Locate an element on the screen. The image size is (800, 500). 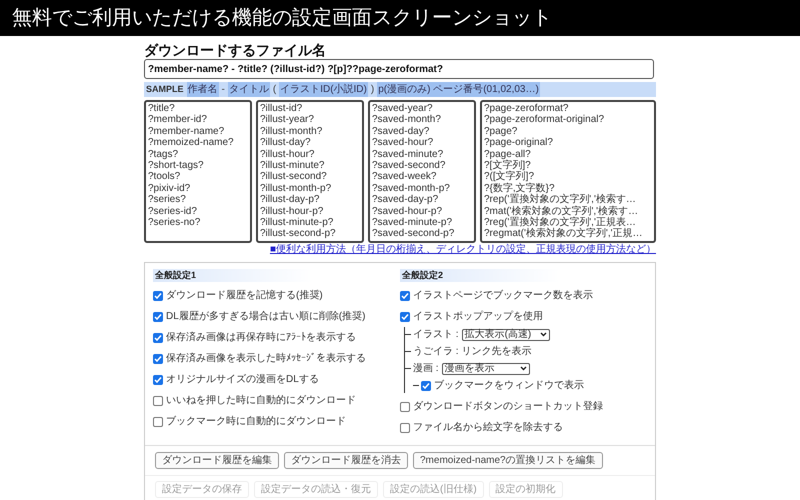
sample-label: SAMPLE is located at coordinates (165, 89).